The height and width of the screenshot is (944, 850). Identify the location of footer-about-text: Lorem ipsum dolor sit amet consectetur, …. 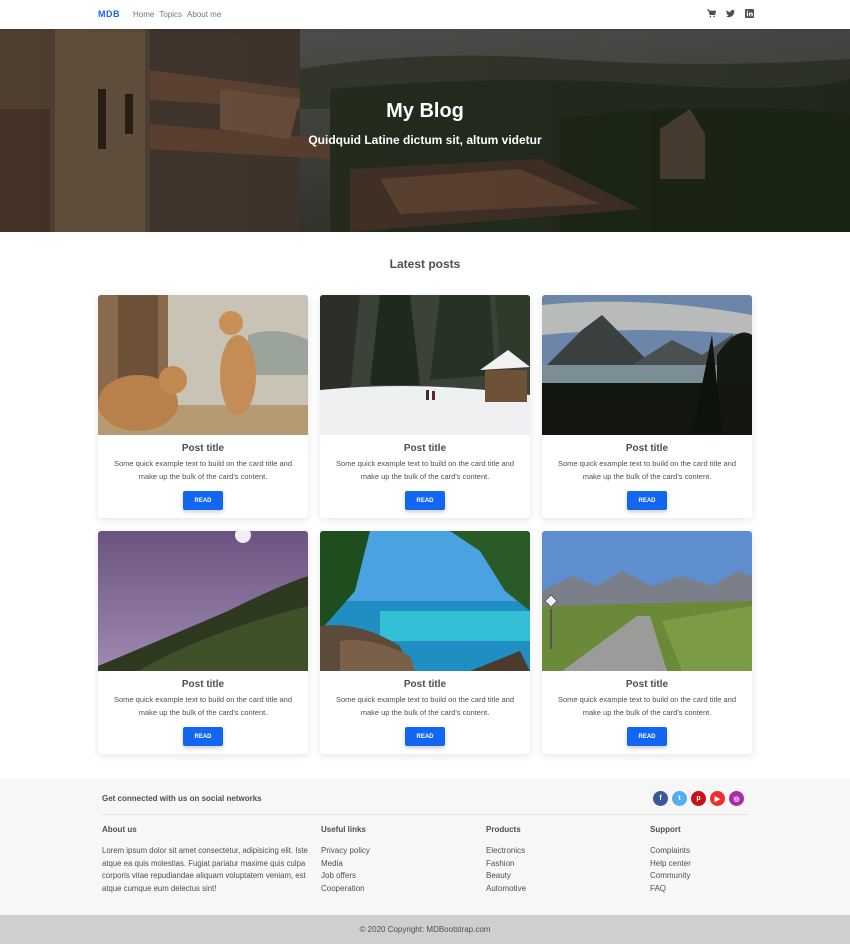
(205, 870).